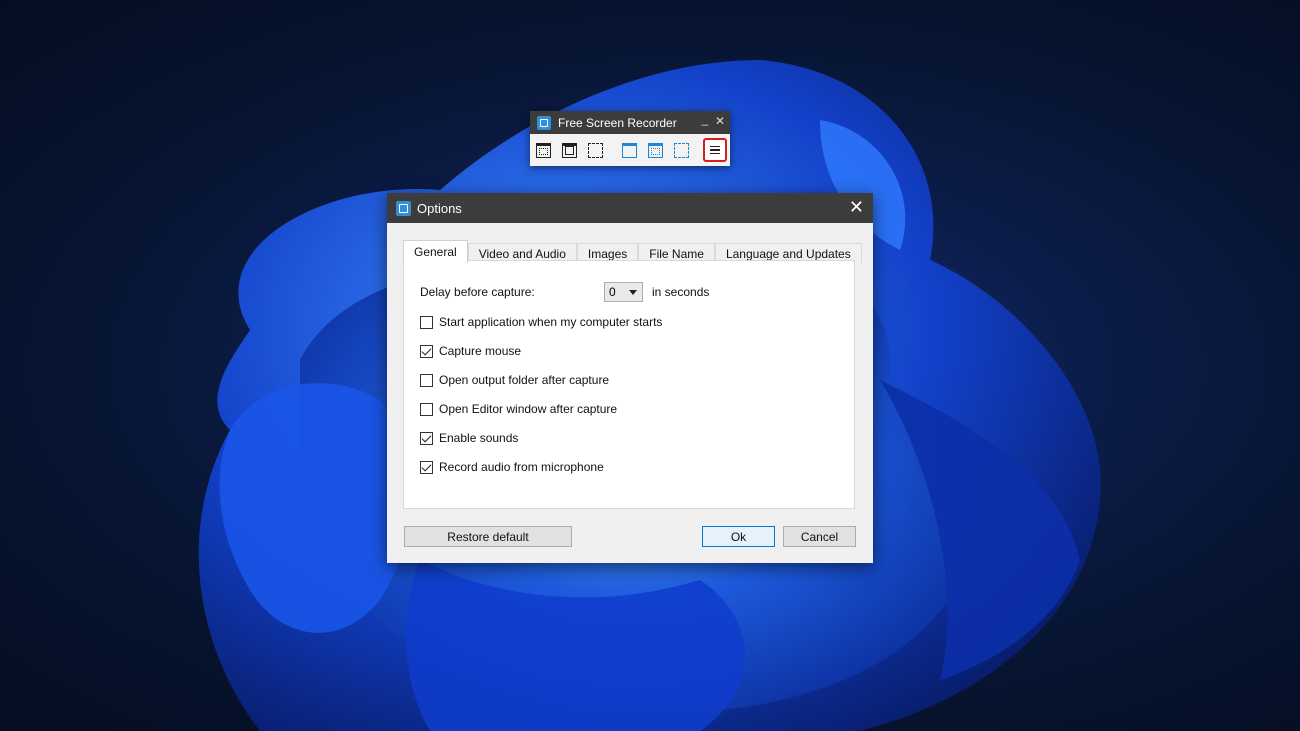  I want to click on option-record-microphone: Record audio from microphone, so click(512, 467).